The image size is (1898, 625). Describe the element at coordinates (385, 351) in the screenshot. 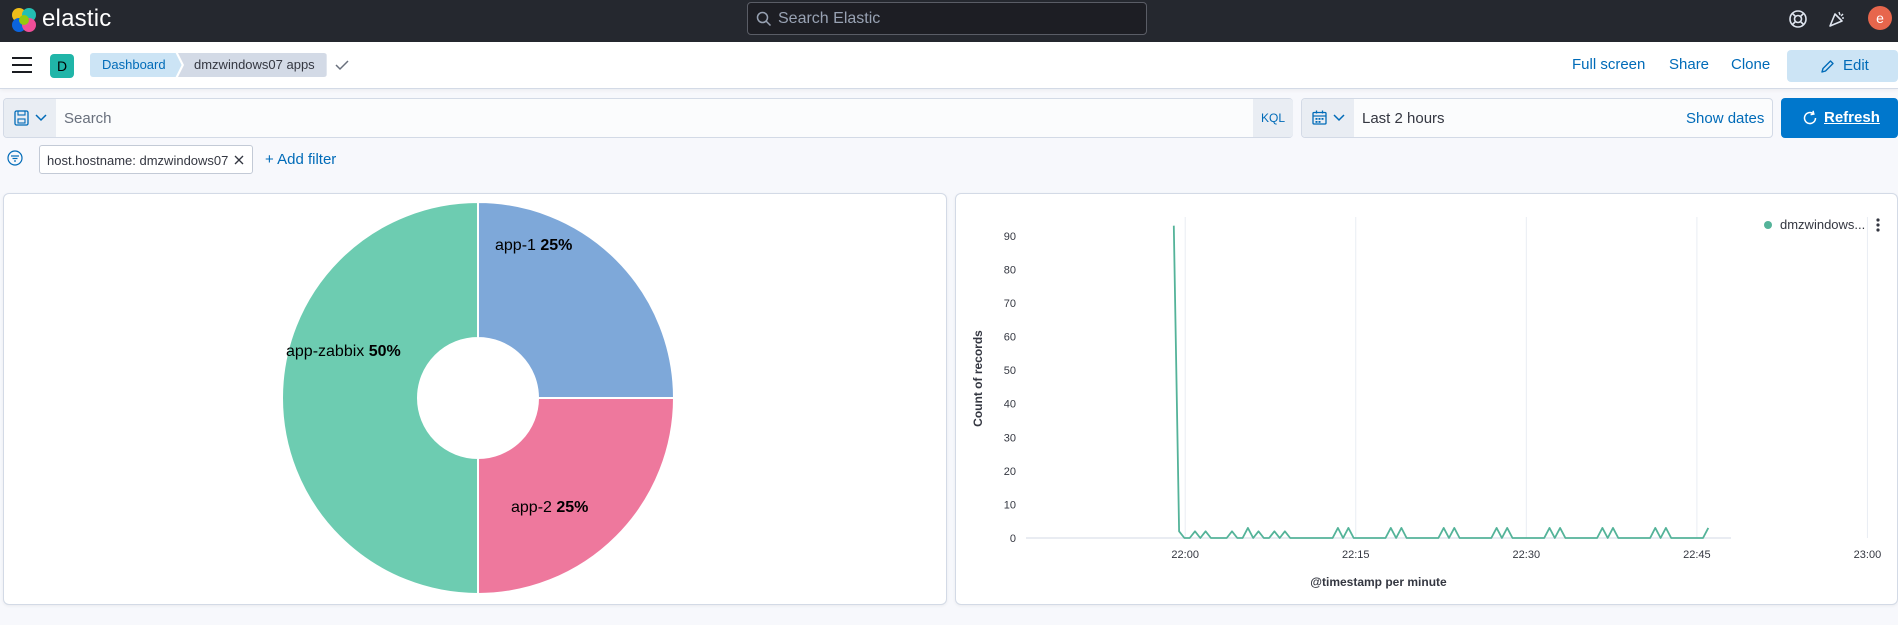

I see `pie-label-percent: 50%` at that location.